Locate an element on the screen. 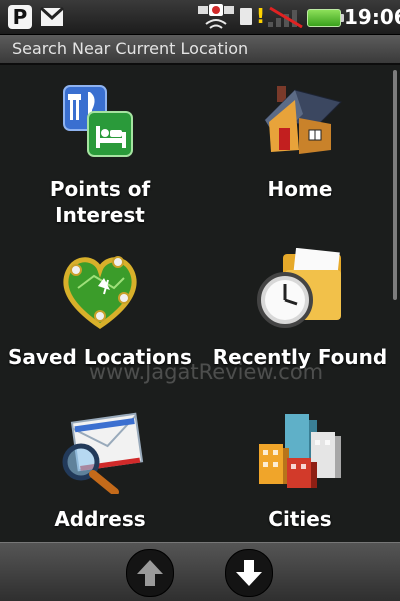 The width and height of the screenshot is (400, 601). previous-page-button is located at coordinates (150, 573).